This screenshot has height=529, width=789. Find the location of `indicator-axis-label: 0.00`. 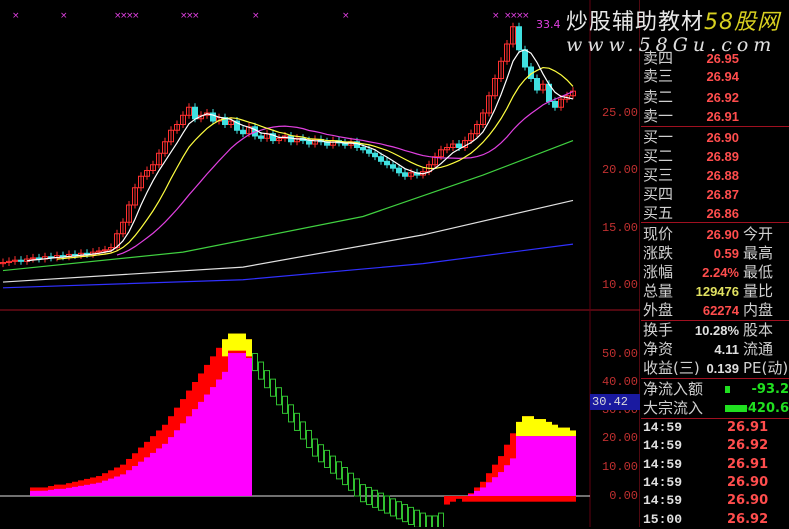

indicator-axis-label: 0.00 is located at coordinates (623, 496).